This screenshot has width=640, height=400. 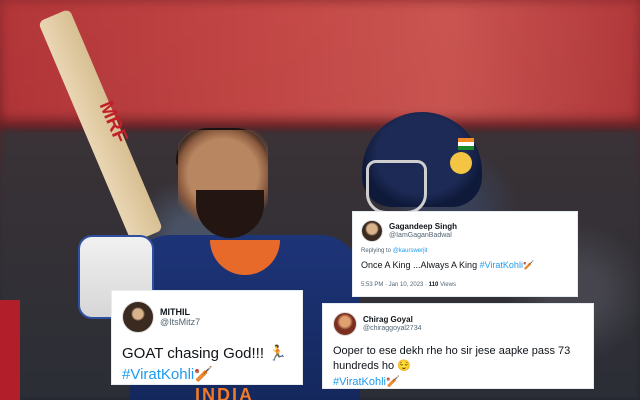 I want to click on tweet-author: Chirag Goyal @chiraggoyal2734, so click(x=392, y=323).